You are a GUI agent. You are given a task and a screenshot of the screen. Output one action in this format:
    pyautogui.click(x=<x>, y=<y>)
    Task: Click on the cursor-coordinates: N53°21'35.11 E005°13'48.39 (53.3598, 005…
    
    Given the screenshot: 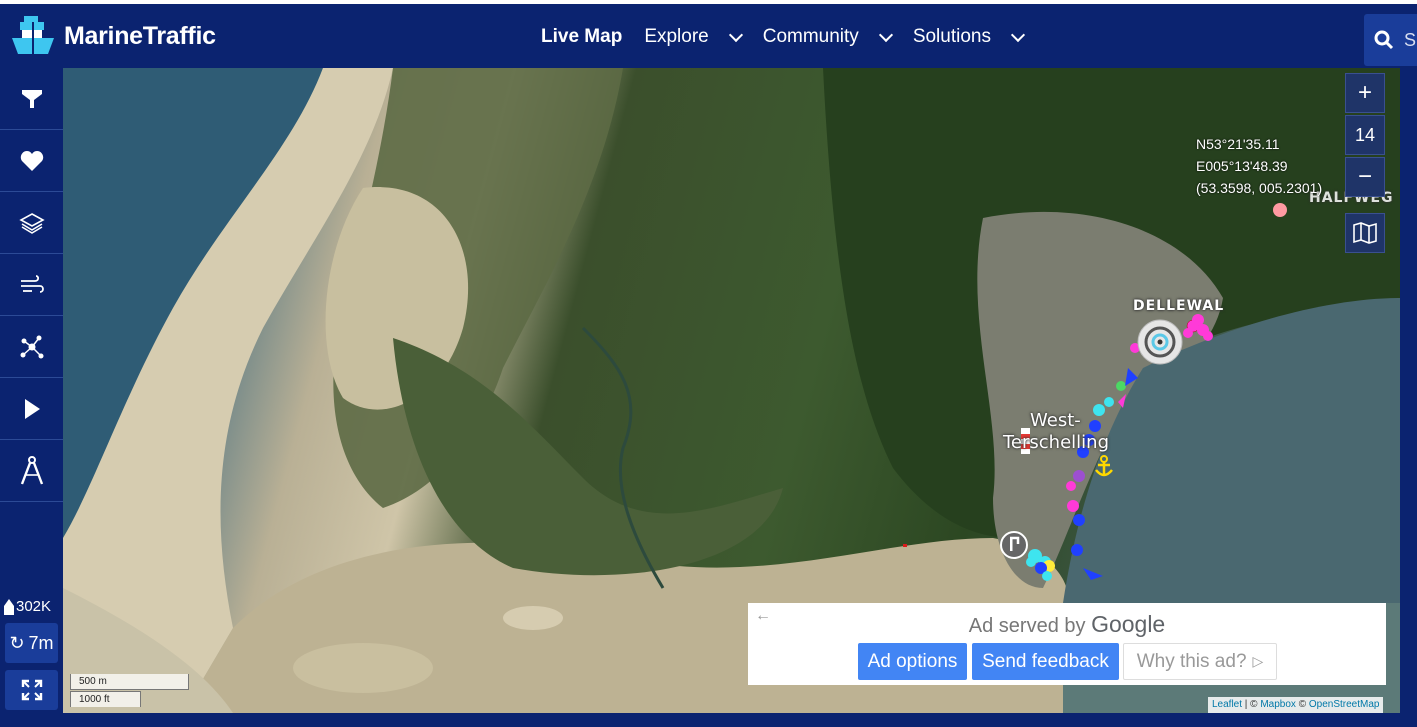 What is the action you would take?
    pyautogui.click(x=1259, y=166)
    